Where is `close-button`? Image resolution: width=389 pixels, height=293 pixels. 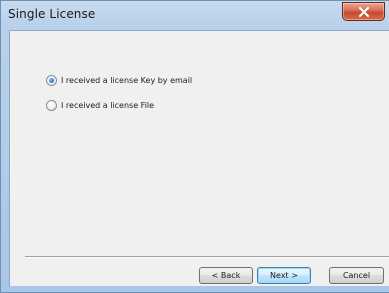 close-button is located at coordinates (363, 11).